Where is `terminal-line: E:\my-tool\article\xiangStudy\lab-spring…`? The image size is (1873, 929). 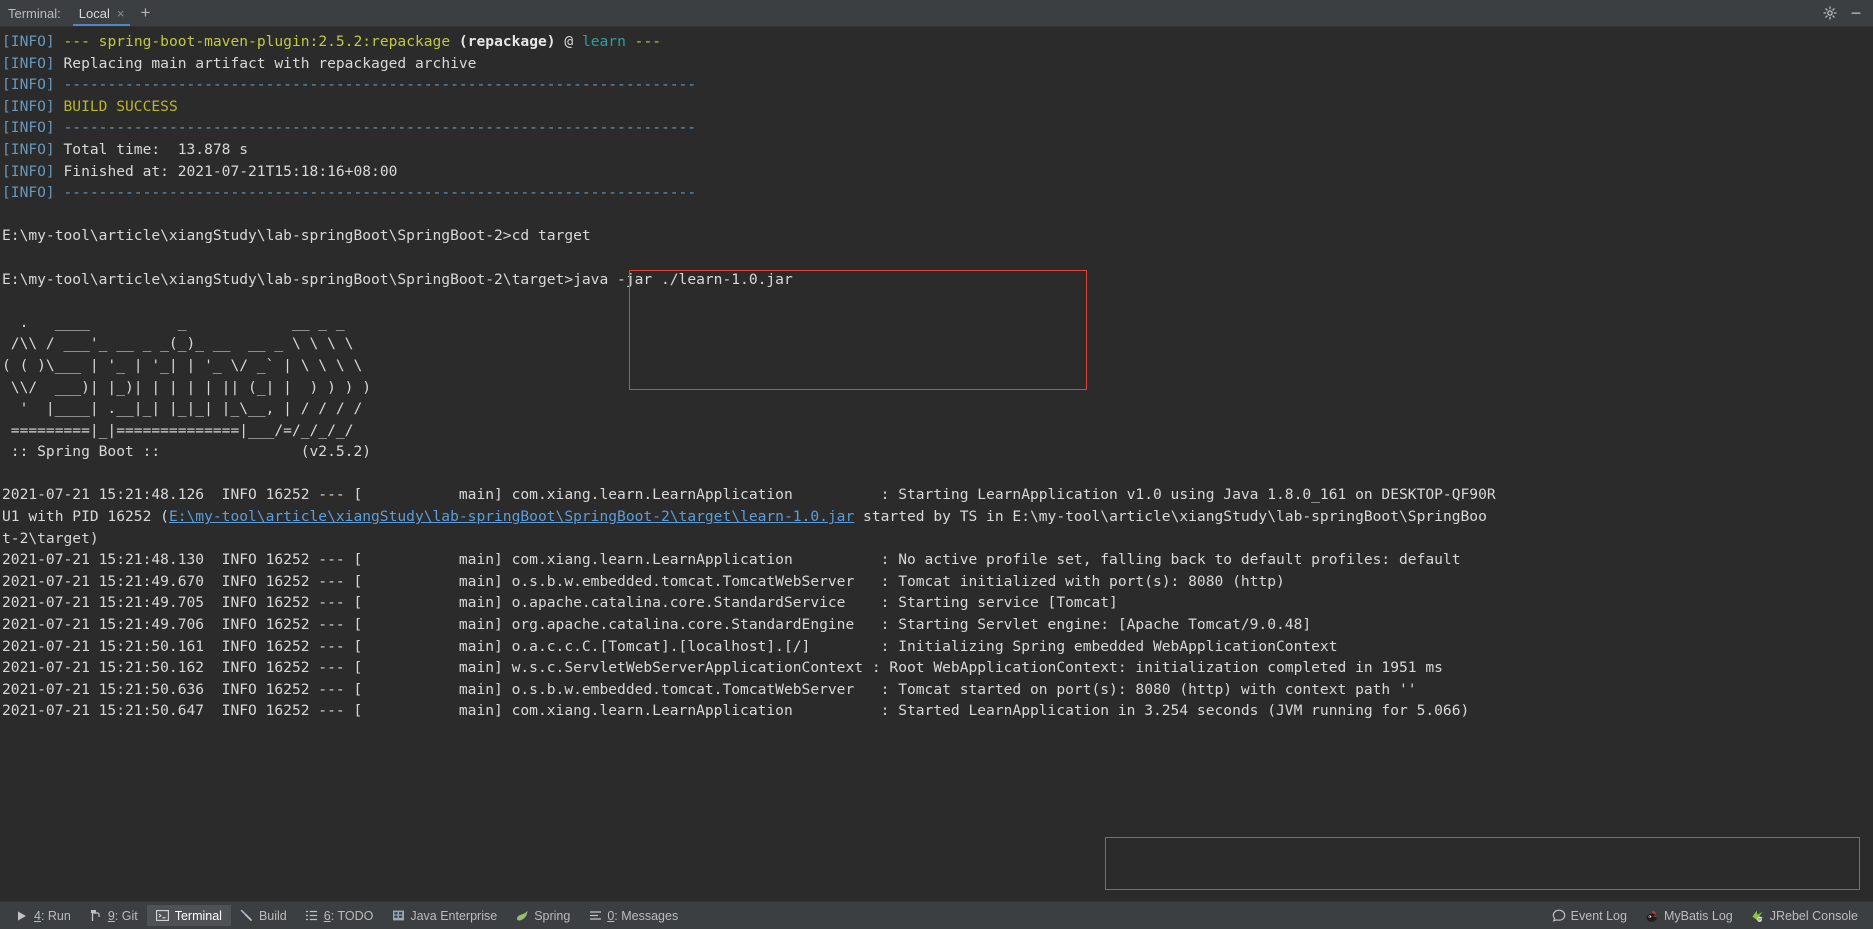
terminal-line: E:\my-tool\article\xiangStudy\lab-spring… is located at coordinates (937, 280).